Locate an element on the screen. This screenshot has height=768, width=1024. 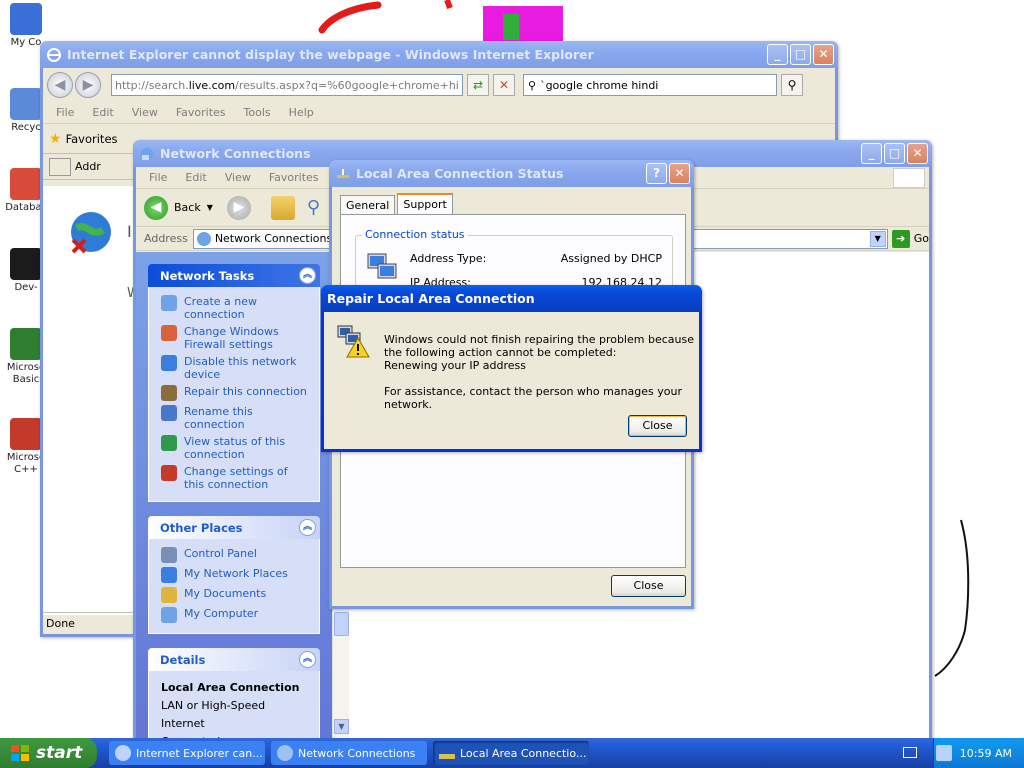
ie-search-field: ⚲ `google chrome hindi is located at coordinates (650, 85).